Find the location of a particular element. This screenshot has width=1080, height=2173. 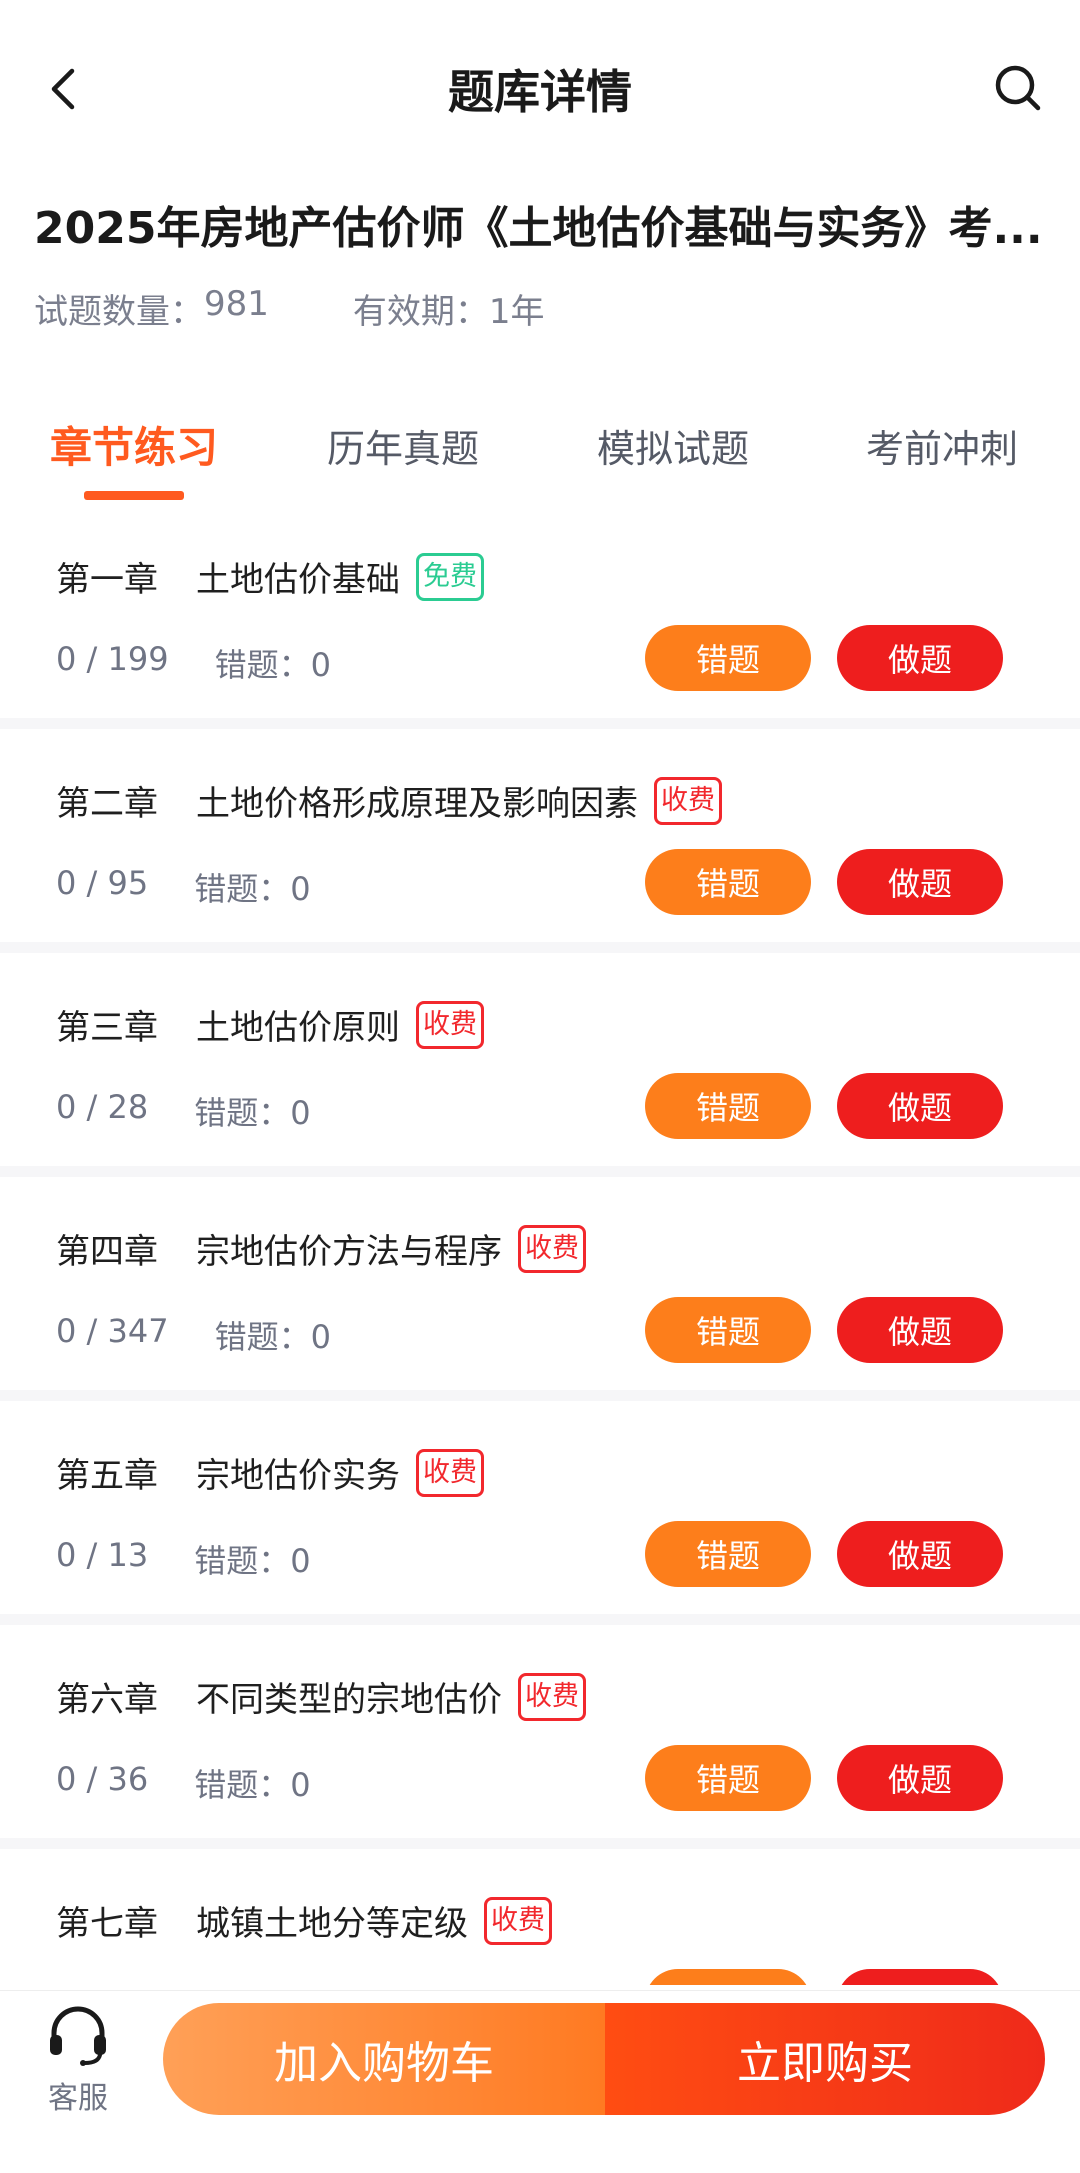

question-count: 试题数量： 981 is located at coordinates (151, 308).